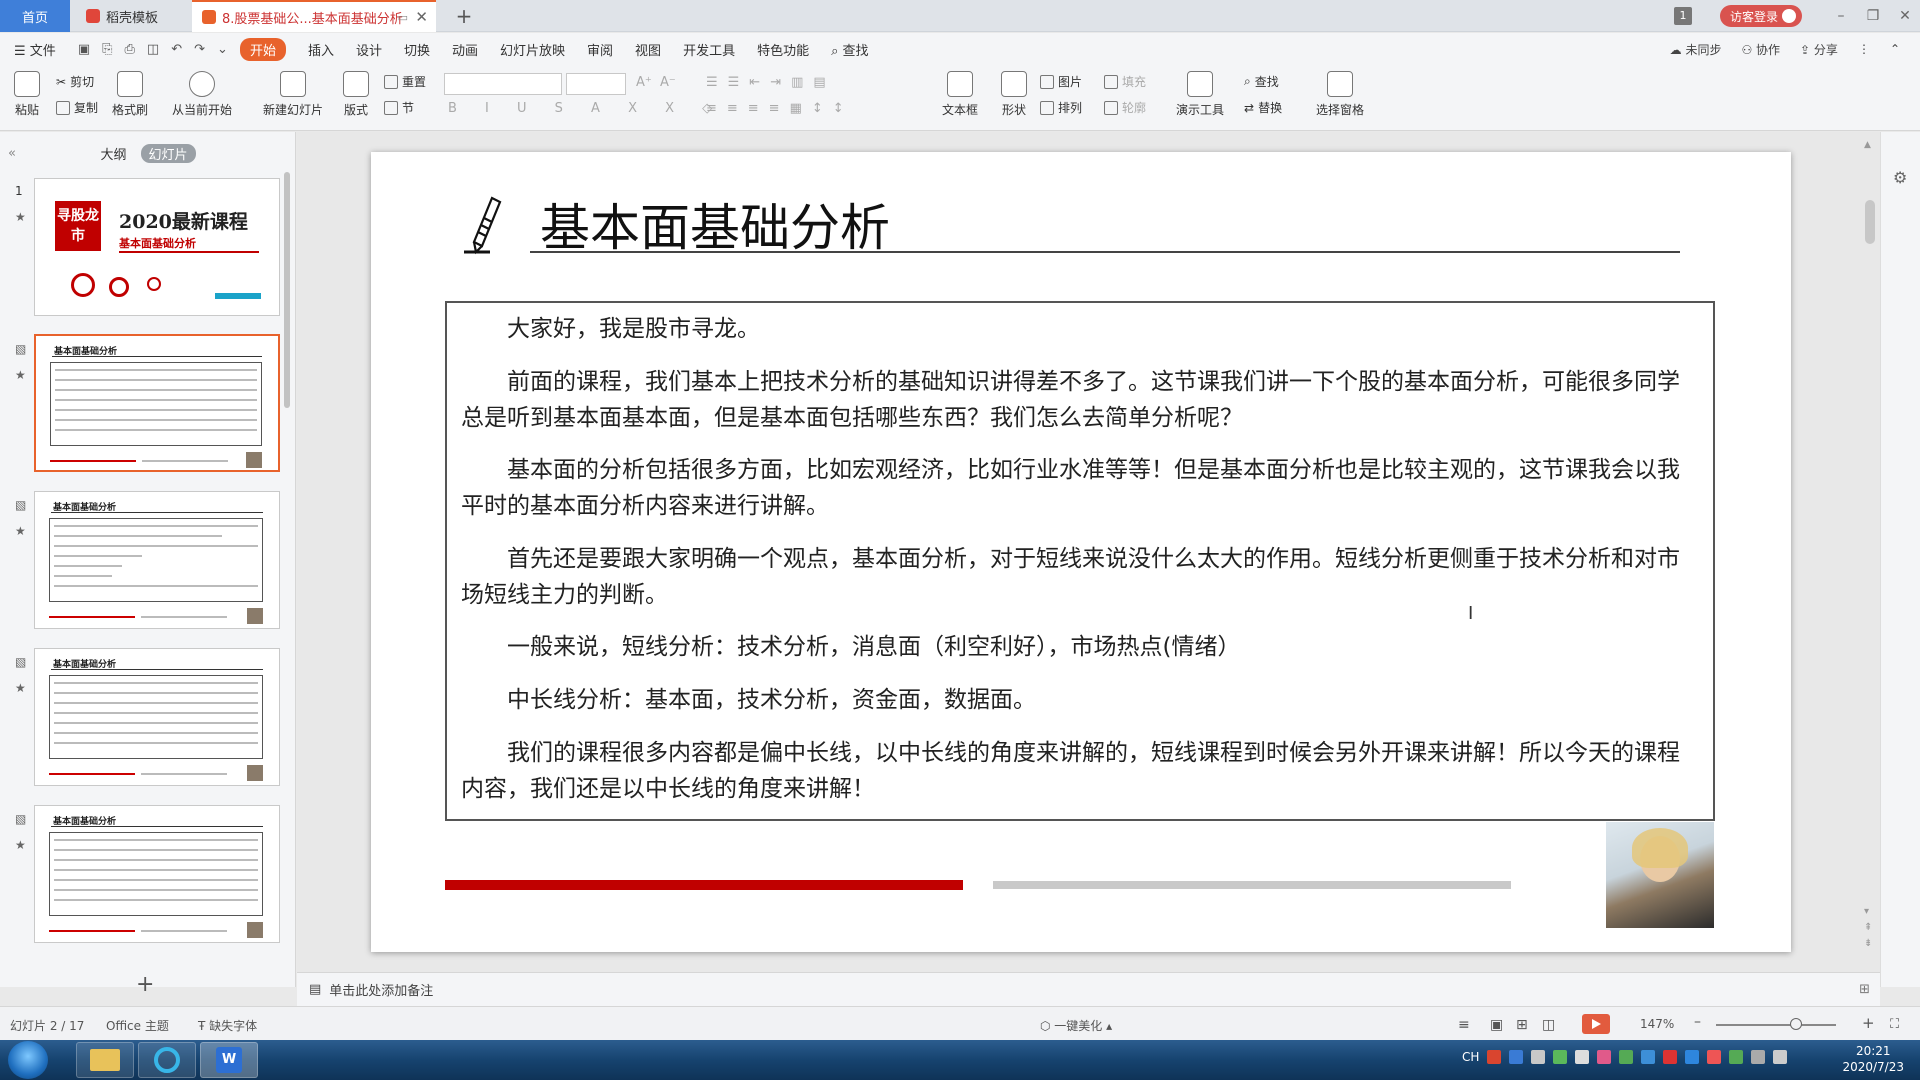 This screenshot has width=1920, height=1080. Describe the element at coordinates (130, 49) in the screenshot. I see `print-icon: ⎙` at that location.